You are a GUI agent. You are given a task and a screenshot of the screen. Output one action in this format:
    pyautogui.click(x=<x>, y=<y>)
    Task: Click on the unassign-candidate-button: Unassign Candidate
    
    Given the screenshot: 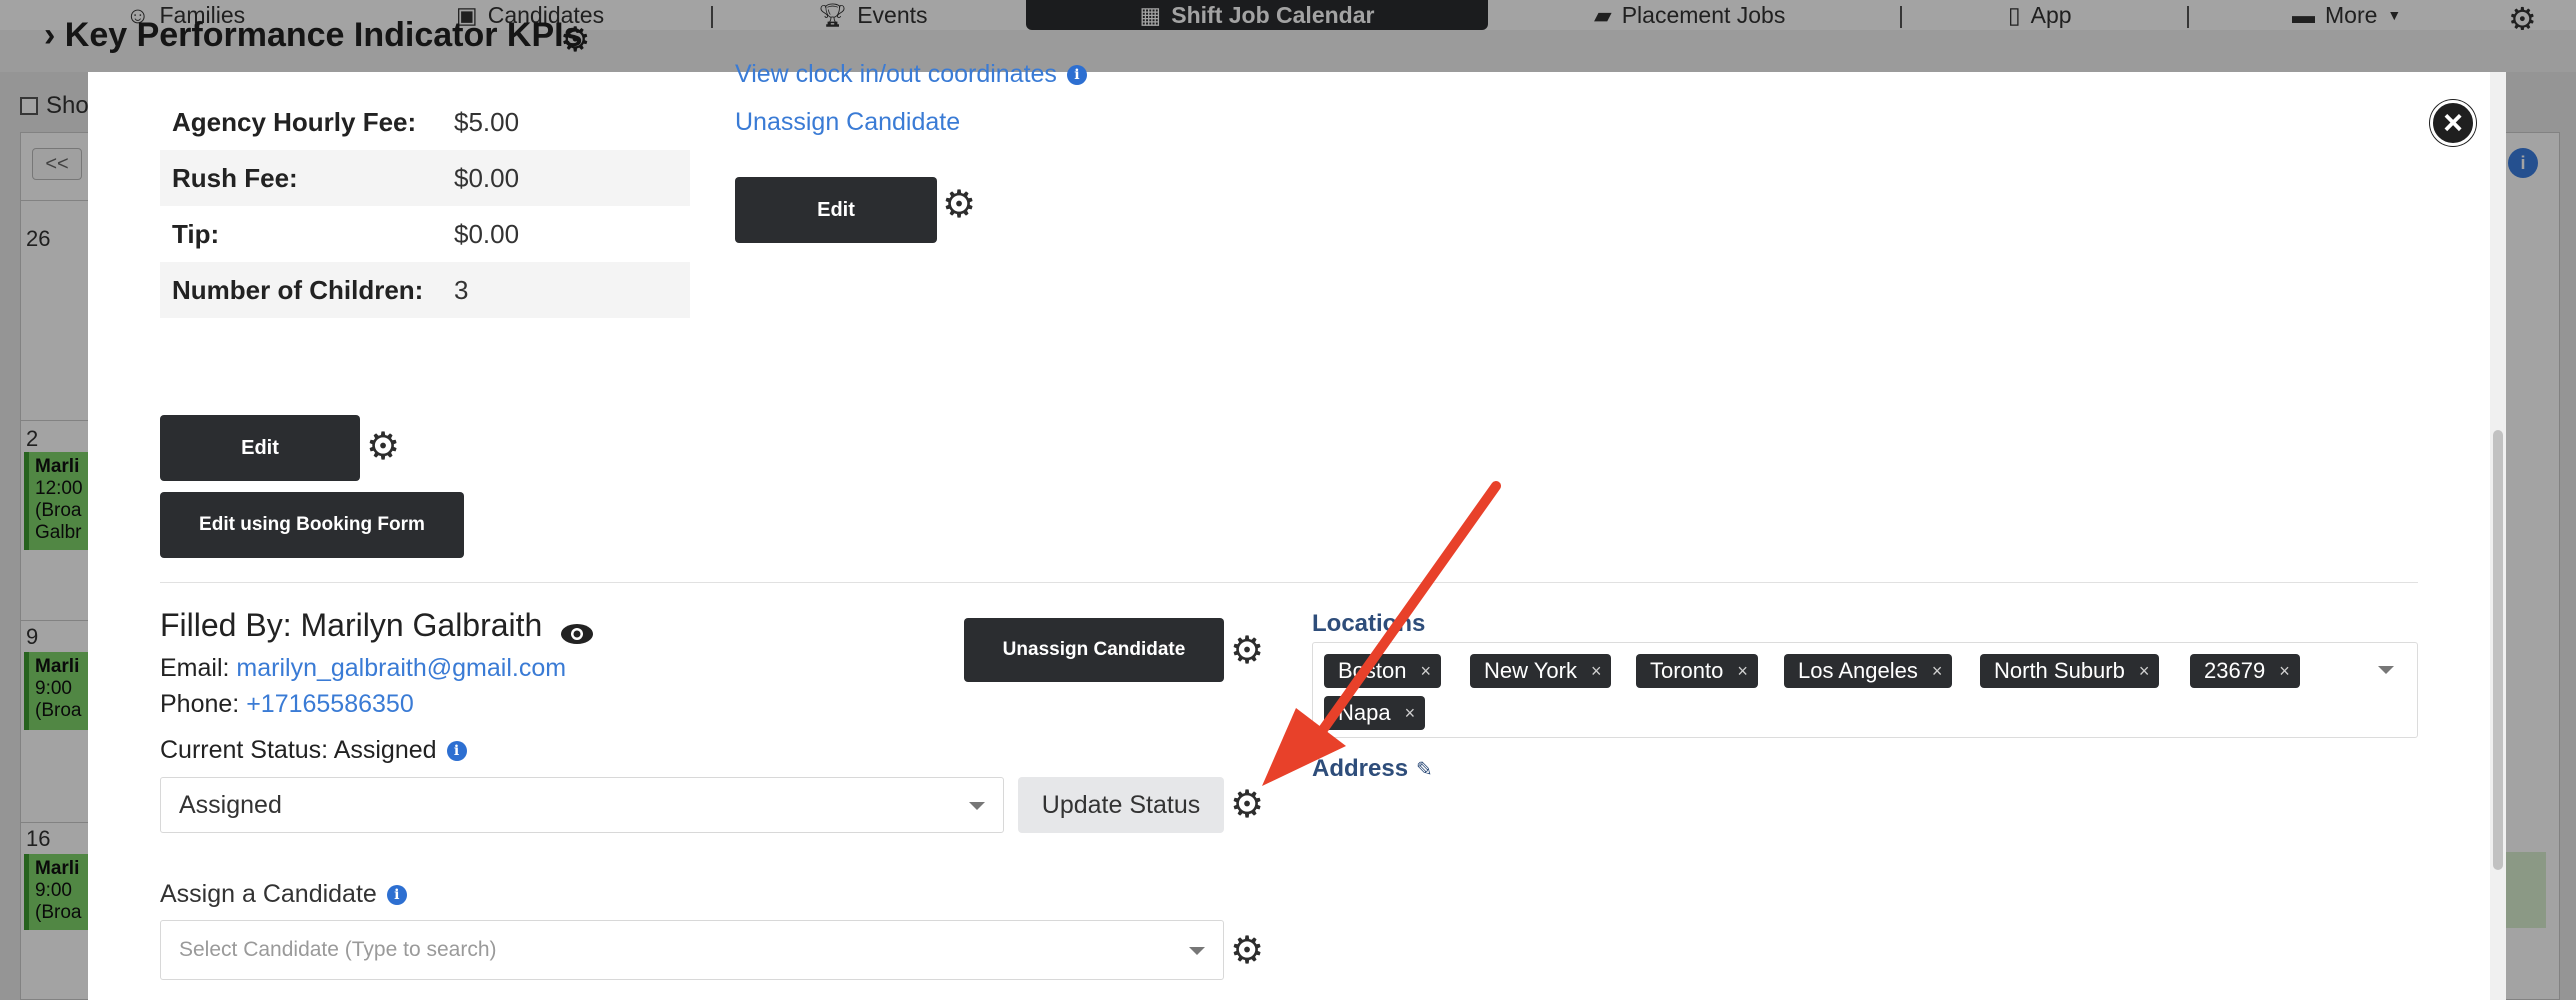 What is the action you would take?
    pyautogui.click(x=1094, y=650)
    